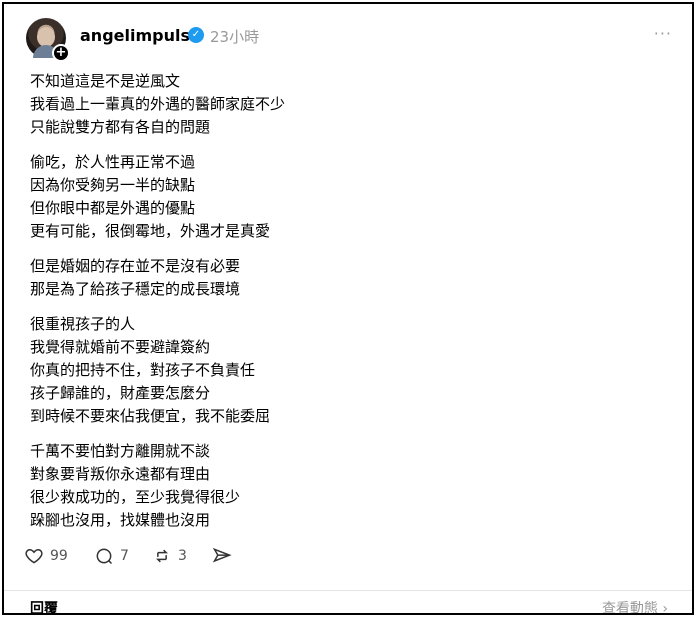 This screenshot has width=696, height=617. What do you see at coordinates (340, 278) in the screenshot?
I see `post-paragraph: 但是婚姻的存在並不是沒有必要 那是為了給孩子穩定的成長環境` at bounding box center [340, 278].